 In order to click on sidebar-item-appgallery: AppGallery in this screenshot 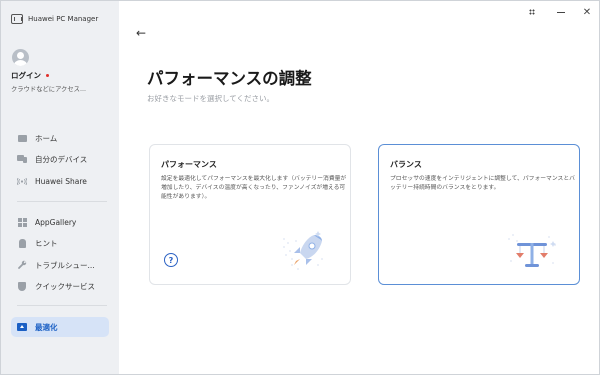, I will do `click(60, 222)`.